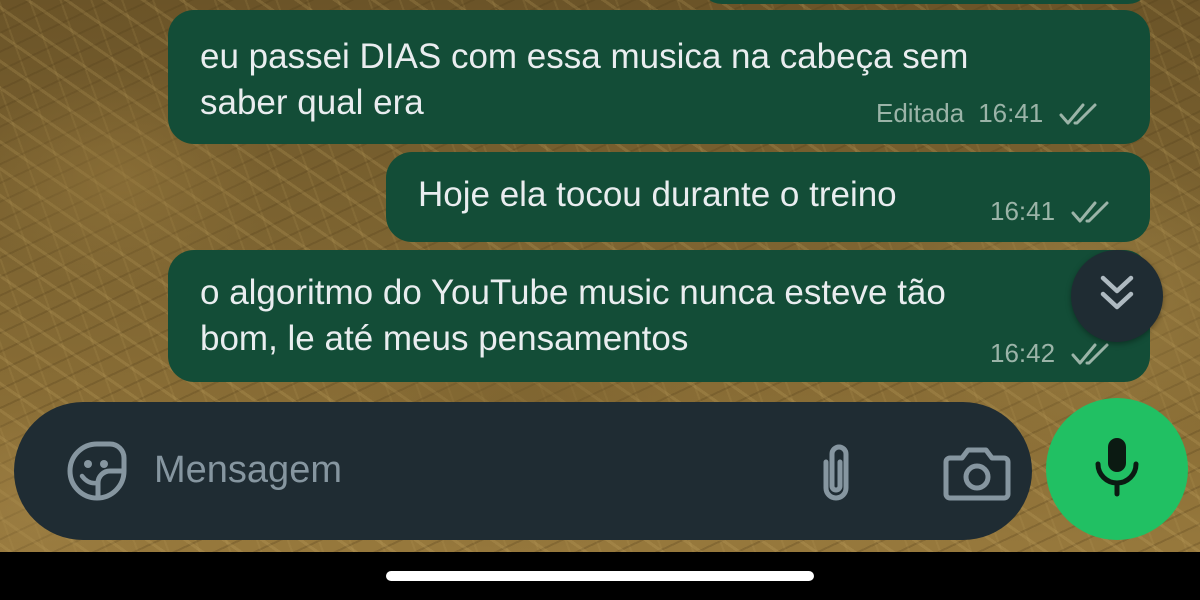 The image size is (1200, 600). Describe the element at coordinates (977, 473) in the screenshot. I see `camera-icon` at that location.